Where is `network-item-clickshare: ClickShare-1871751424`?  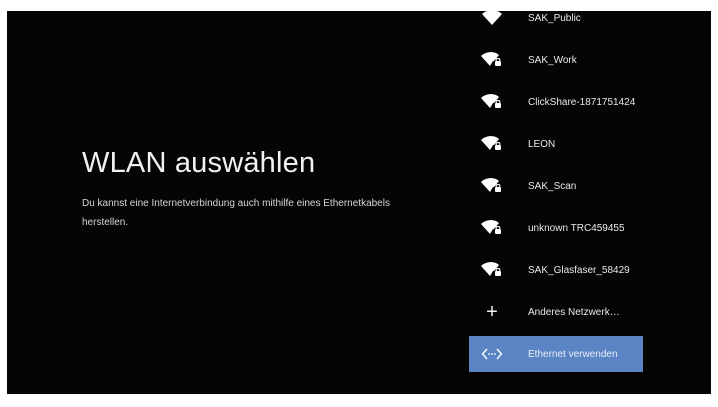 network-item-clickshare: ClickShare-1871751424 is located at coordinates (557, 102).